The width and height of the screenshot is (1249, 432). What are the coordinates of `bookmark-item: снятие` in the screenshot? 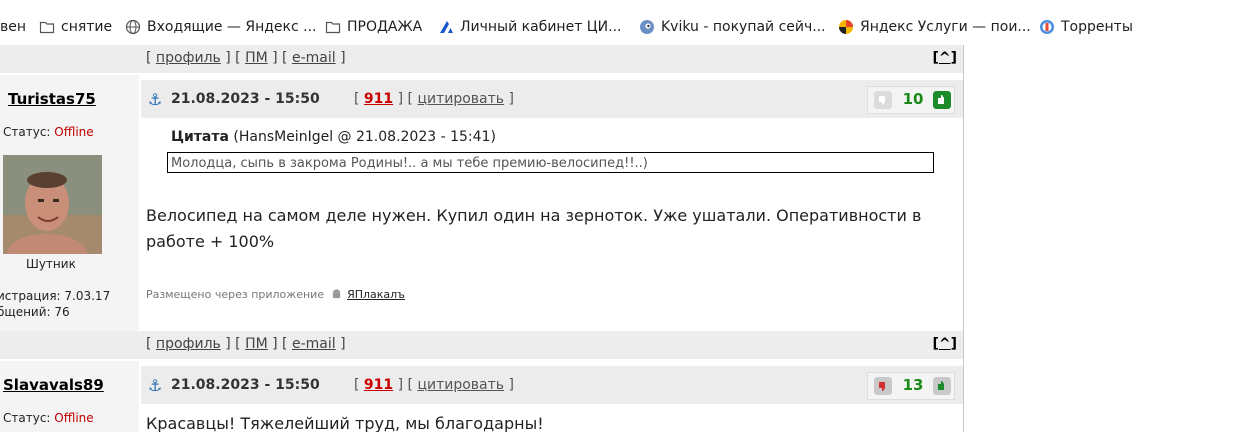 It's located at (75, 27).